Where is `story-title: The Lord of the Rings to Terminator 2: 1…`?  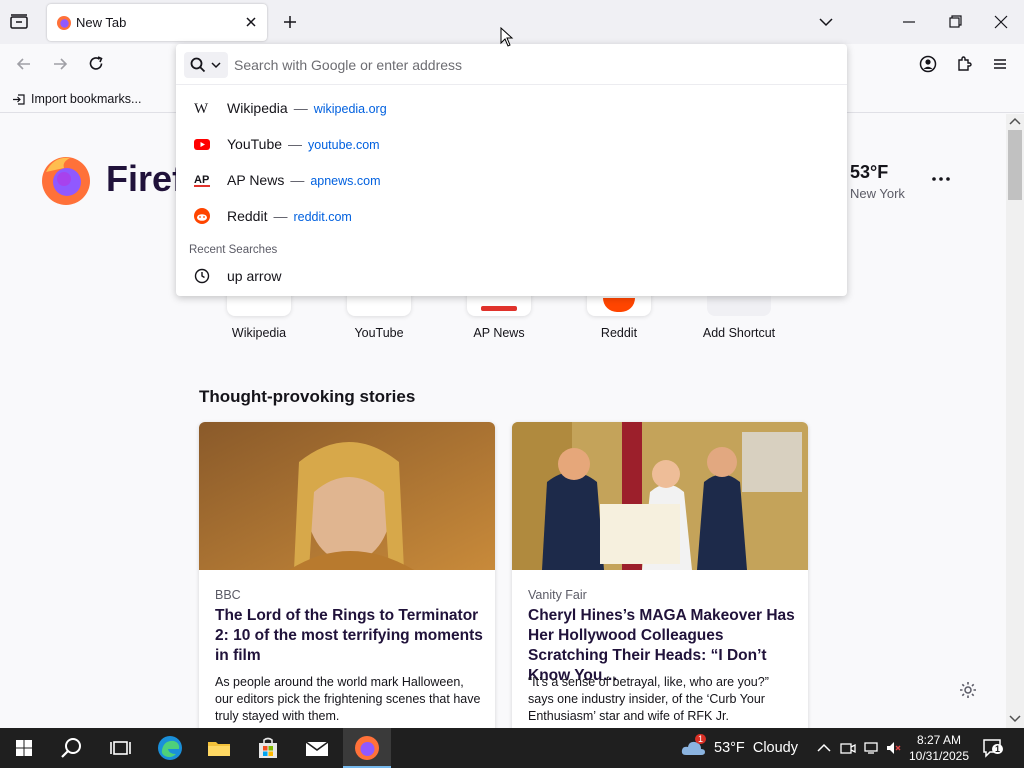
story-title: The Lord of the Rings to Terminator 2: 1… is located at coordinates (349, 636).